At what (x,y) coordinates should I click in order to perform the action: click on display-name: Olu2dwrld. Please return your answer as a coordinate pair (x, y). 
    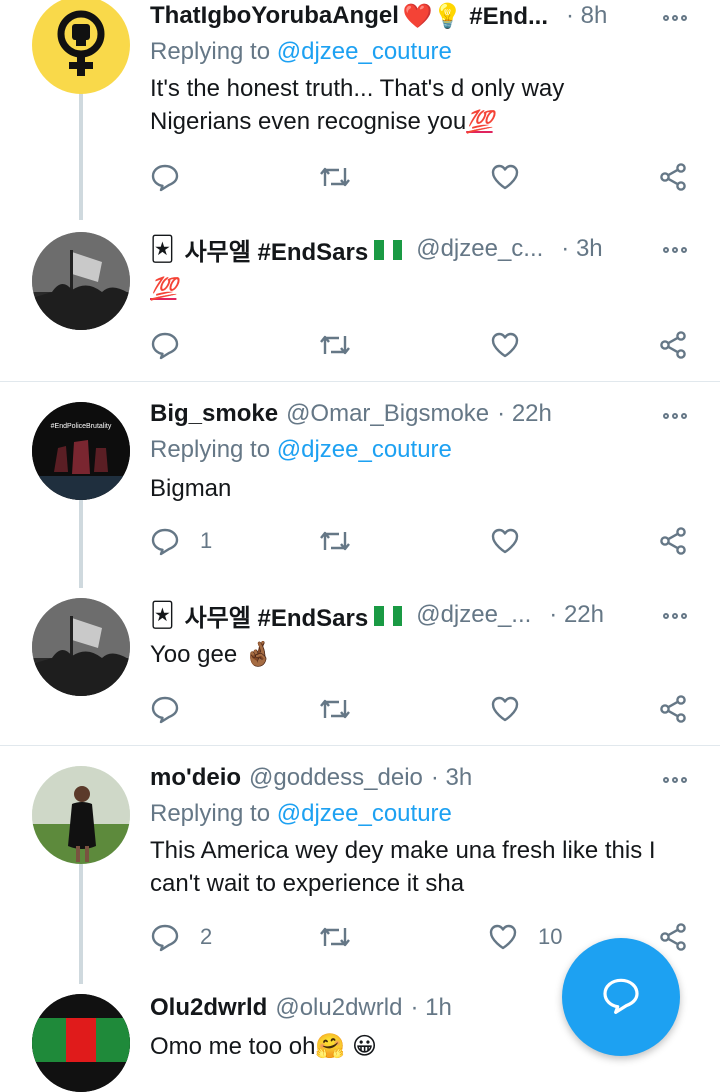
    Looking at the image, I should click on (208, 1008).